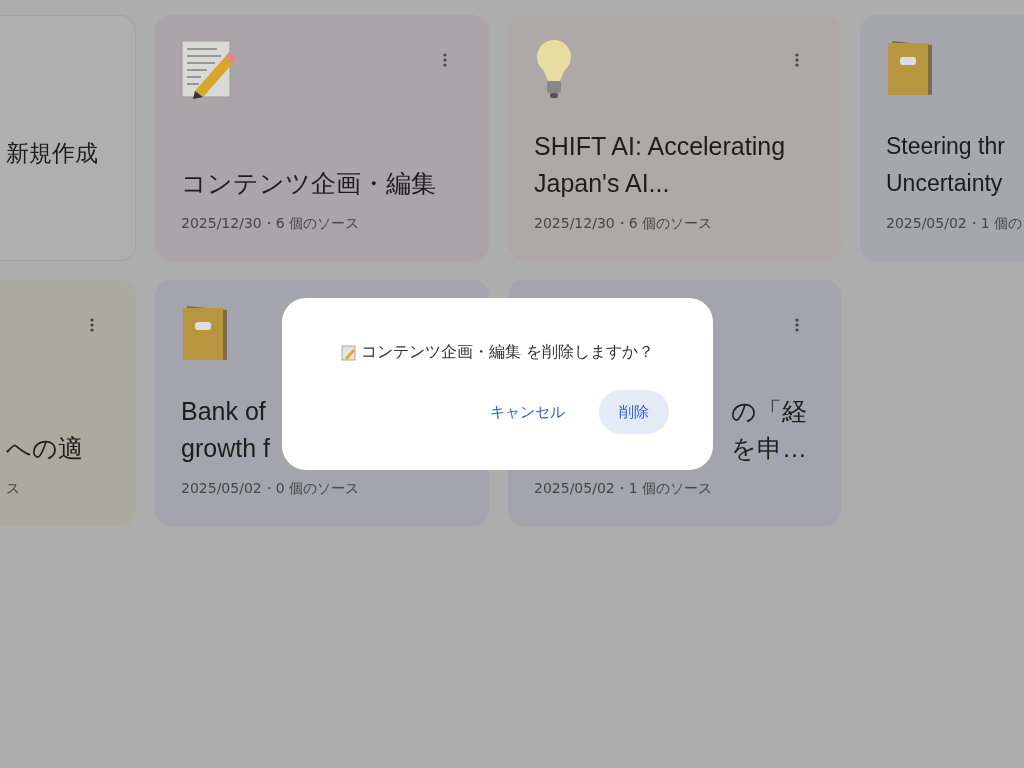 The width and height of the screenshot is (1024, 768). What do you see at coordinates (507, 352) in the screenshot?
I see `dialog-message: コンテンツ企画・編集 を削除しますか？` at bounding box center [507, 352].